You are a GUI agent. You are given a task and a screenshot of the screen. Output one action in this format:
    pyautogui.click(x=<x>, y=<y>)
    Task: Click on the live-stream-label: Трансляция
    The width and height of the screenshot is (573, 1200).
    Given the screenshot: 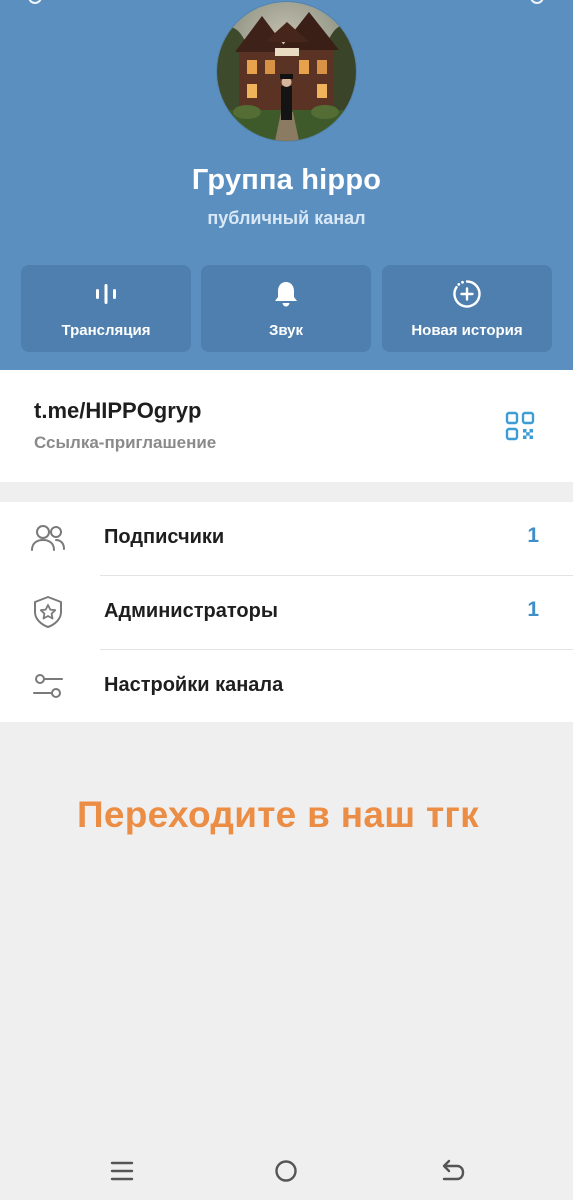 What is the action you would take?
    pyautogui.click(x=106, y=330)
    